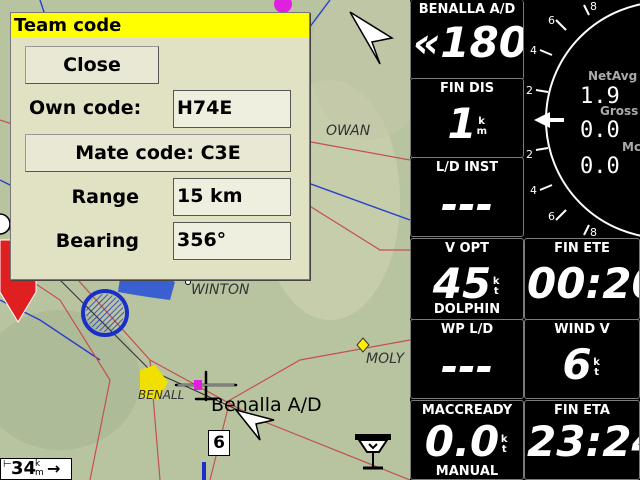 The image size is (640, 480). What do you see at coordinates (529, 90) in the screenshot?
I see `vario-tick-2-top: 2` at bounding box center [529, 90].